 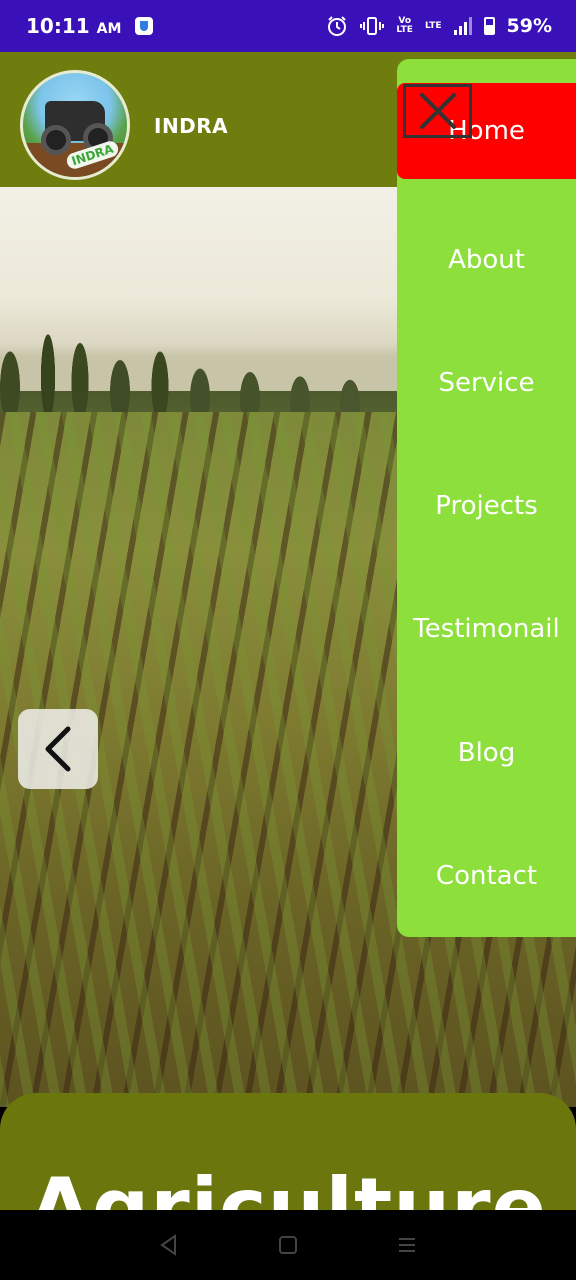 What do you see at coordinates (486, 260) in the screenshot?
I see `menu-item-about: About` at bounding box center [486, 260].